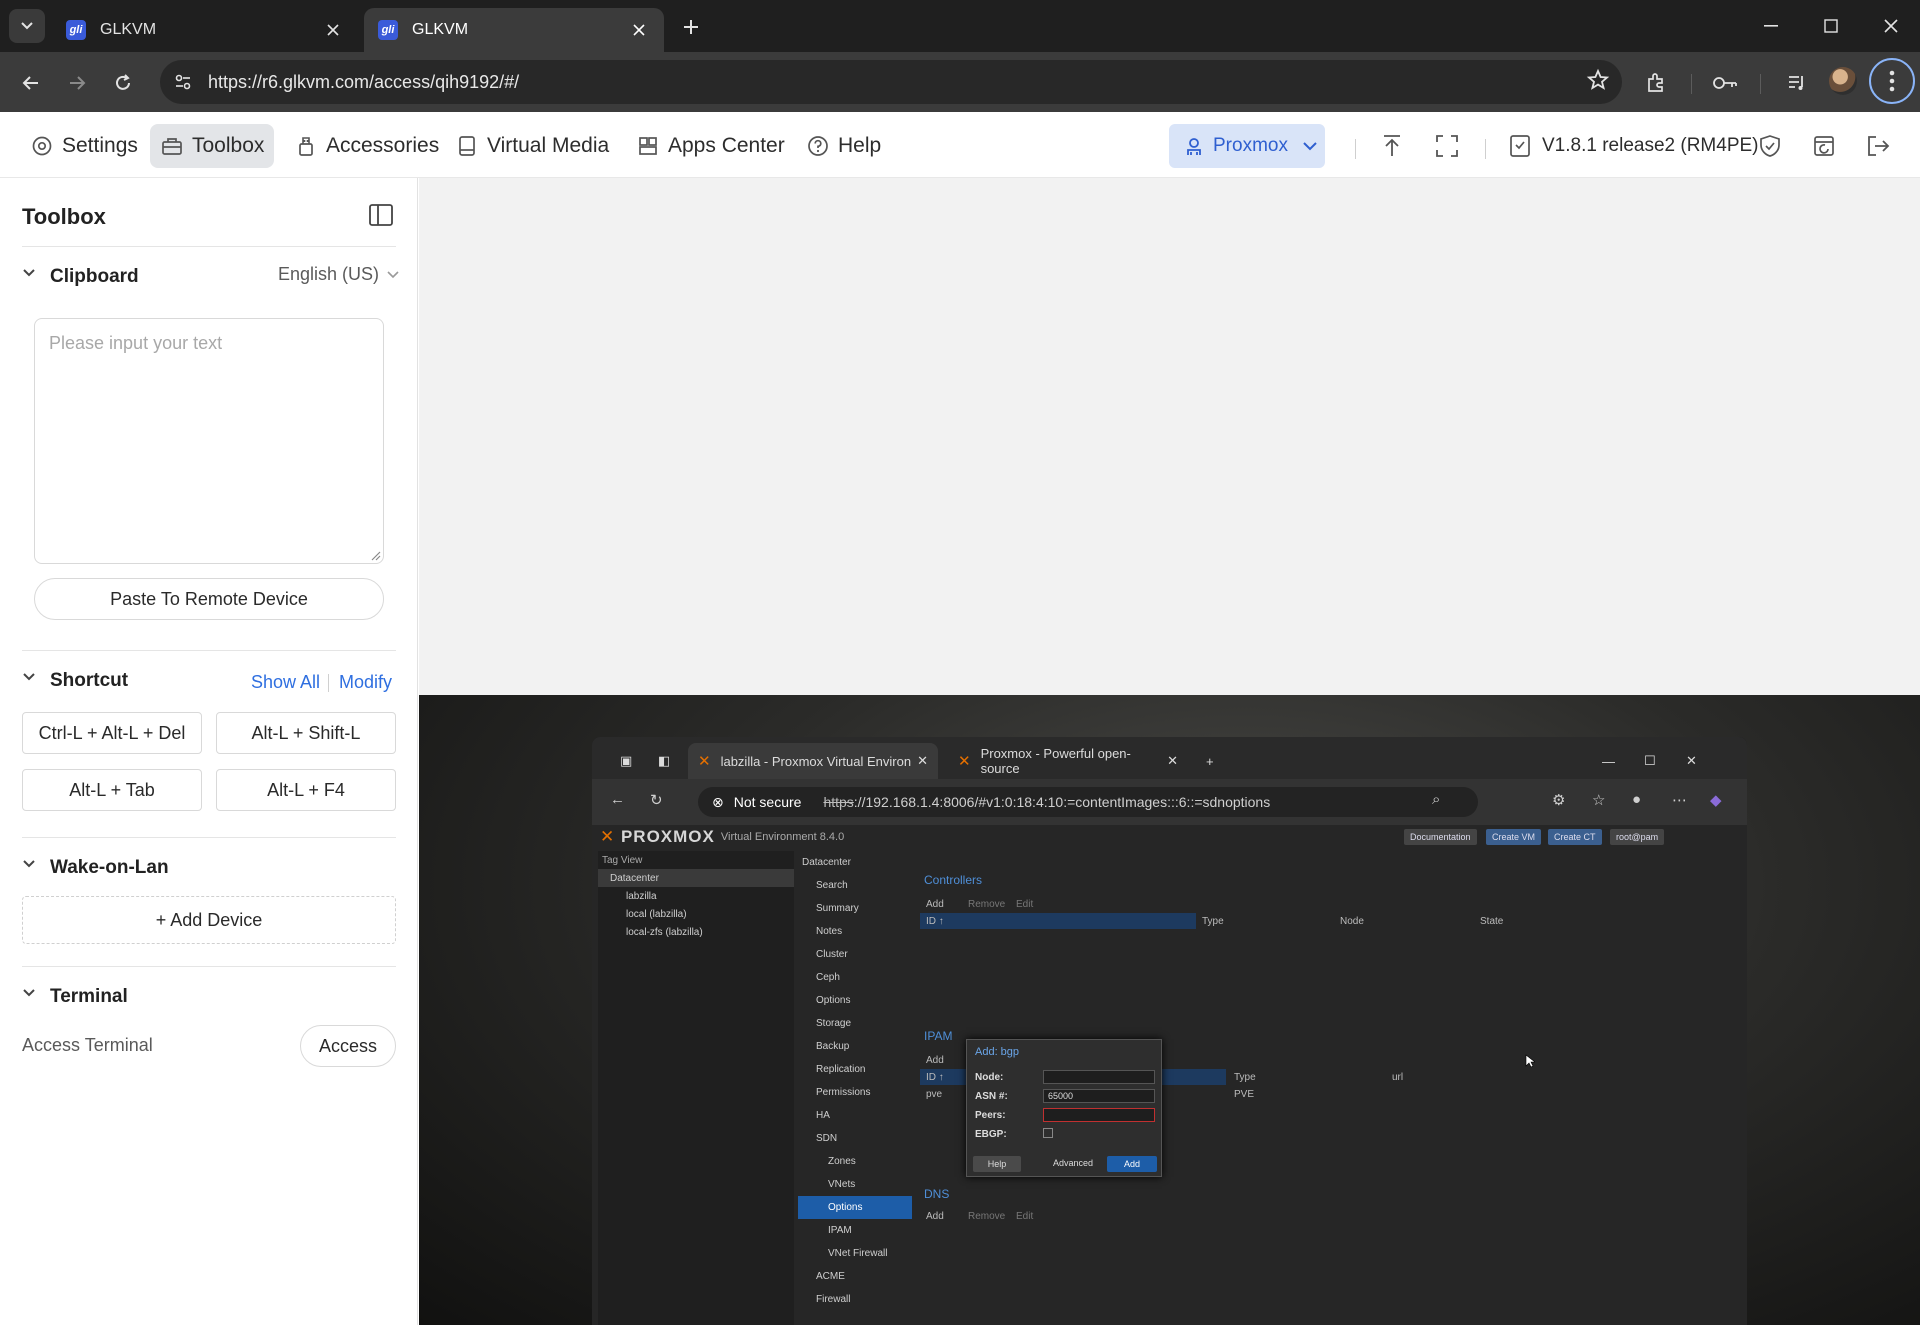  I want to click on logout-icon, so click(1878, 146).